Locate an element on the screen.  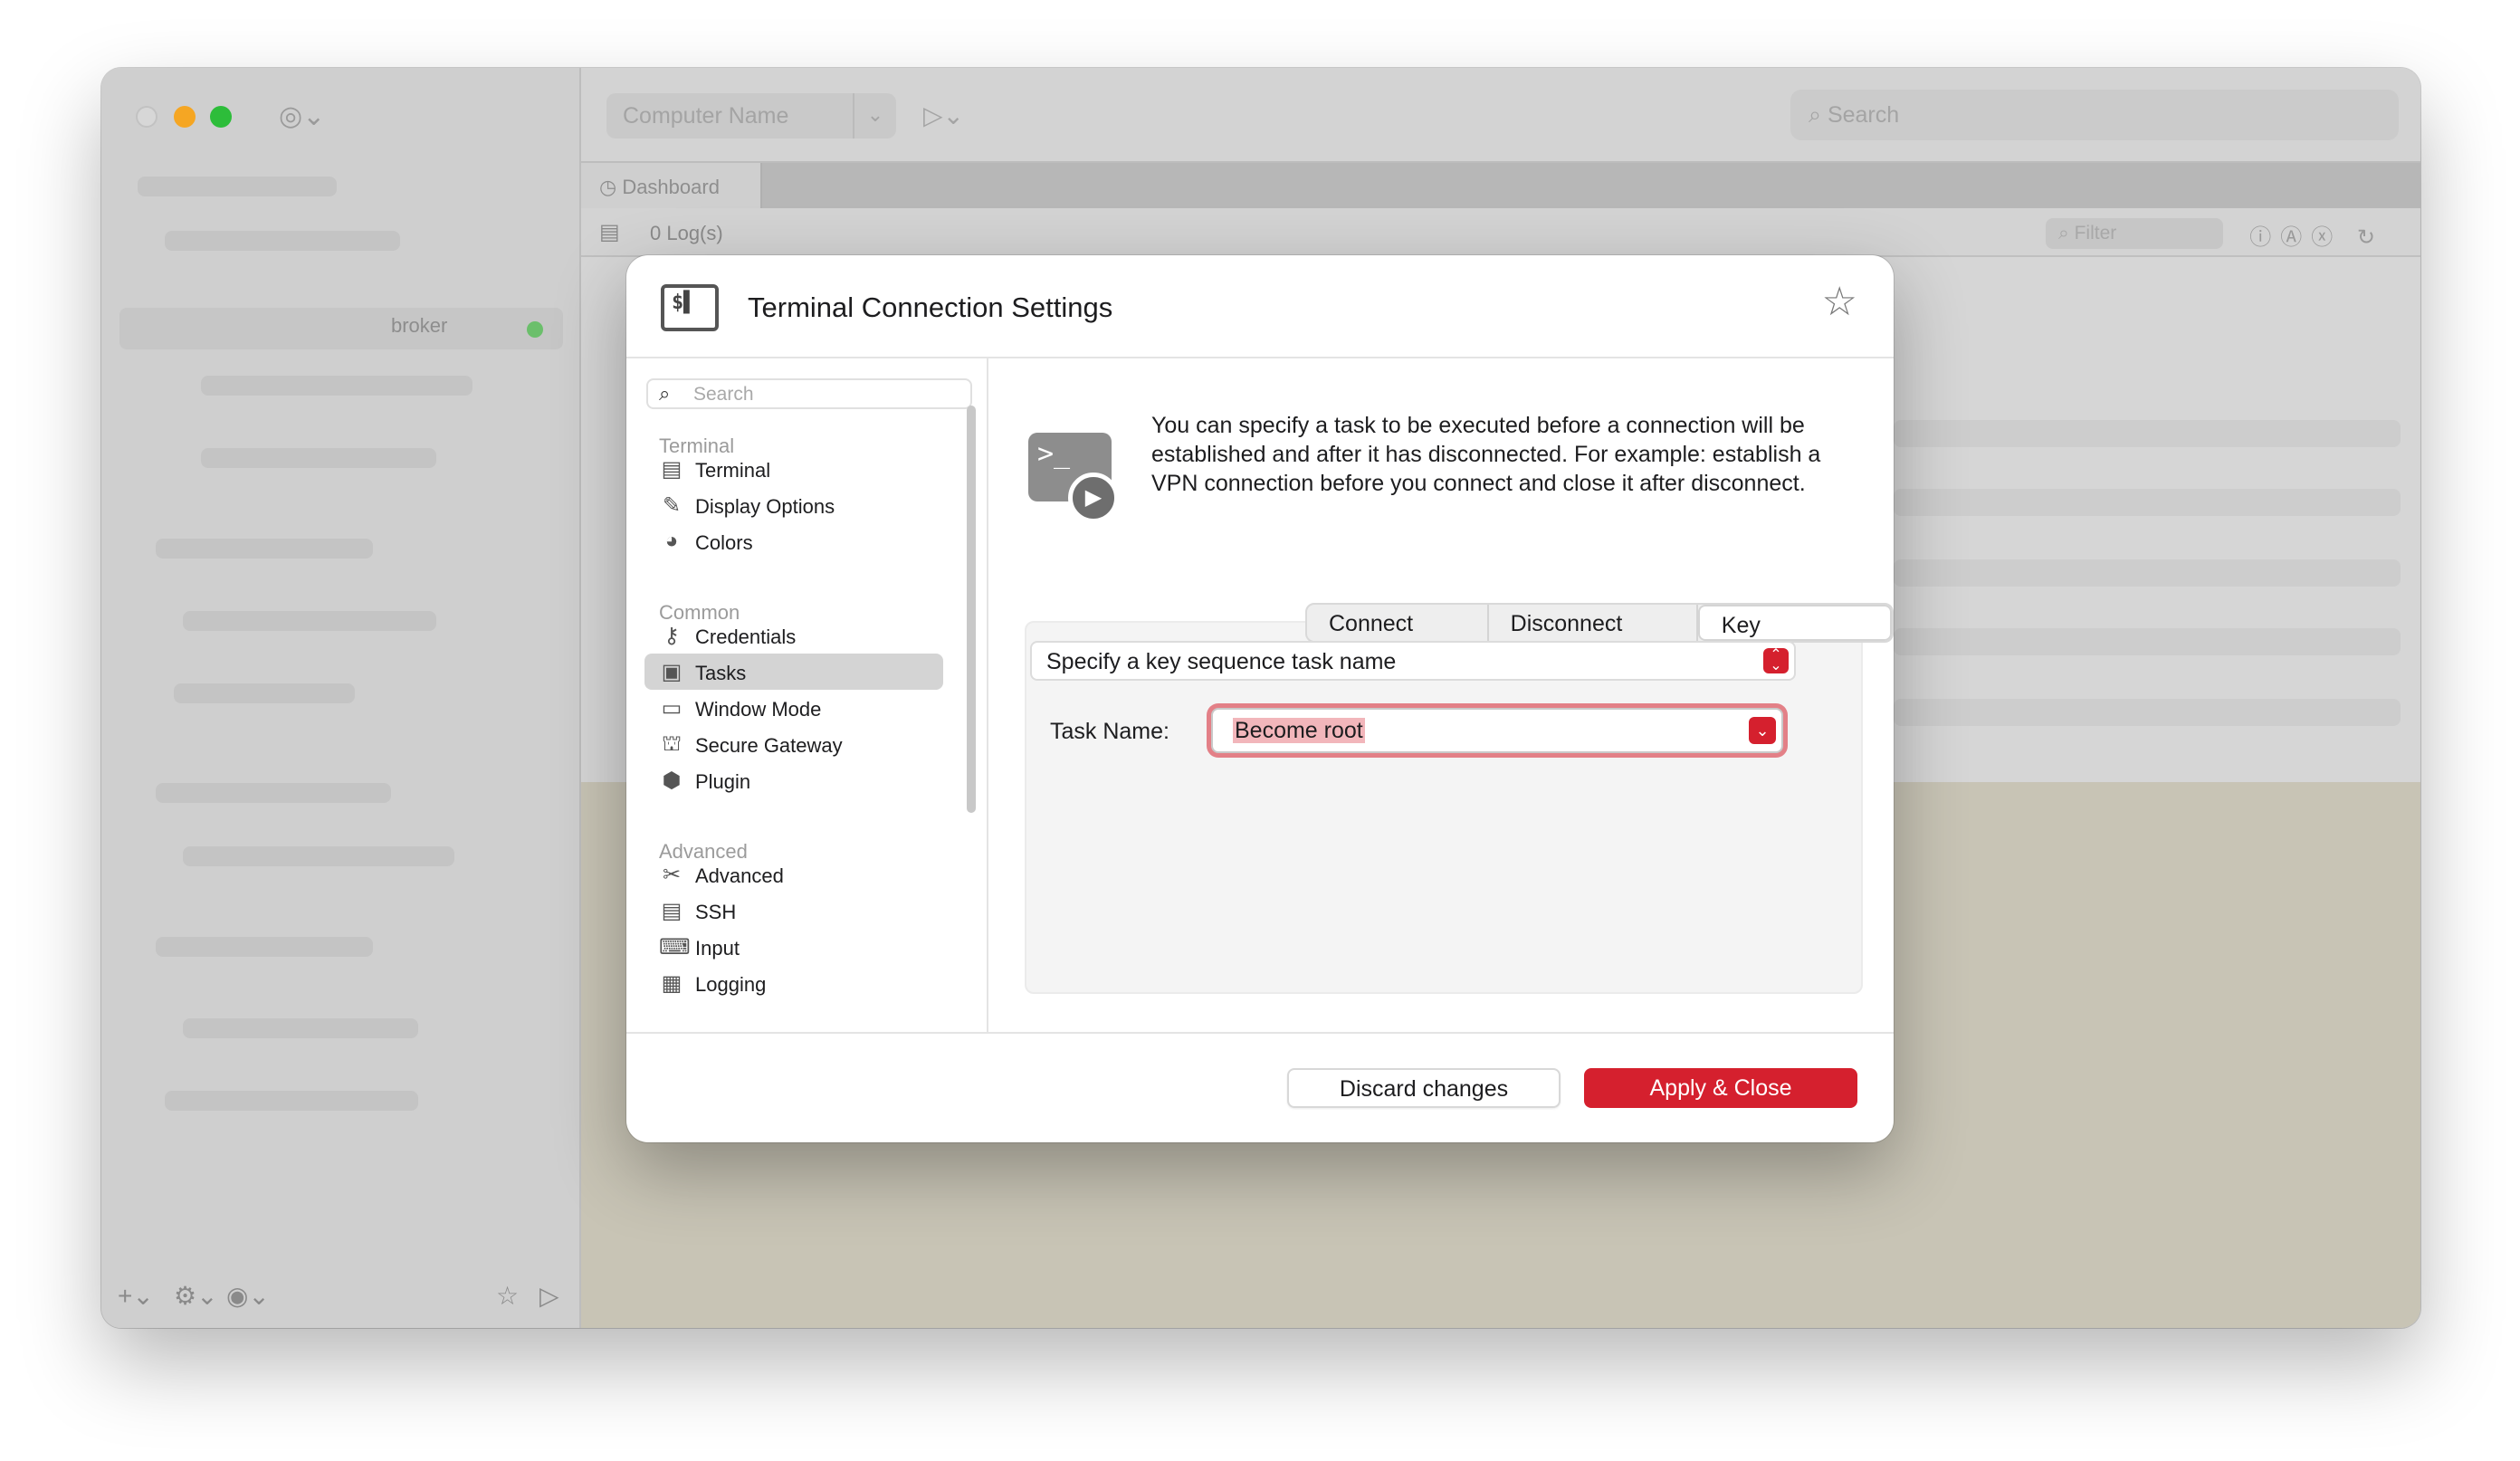
key-sequence-select: Specify a key sequence task name ⌃ ⌄ is located at coordinates (1413, 661).